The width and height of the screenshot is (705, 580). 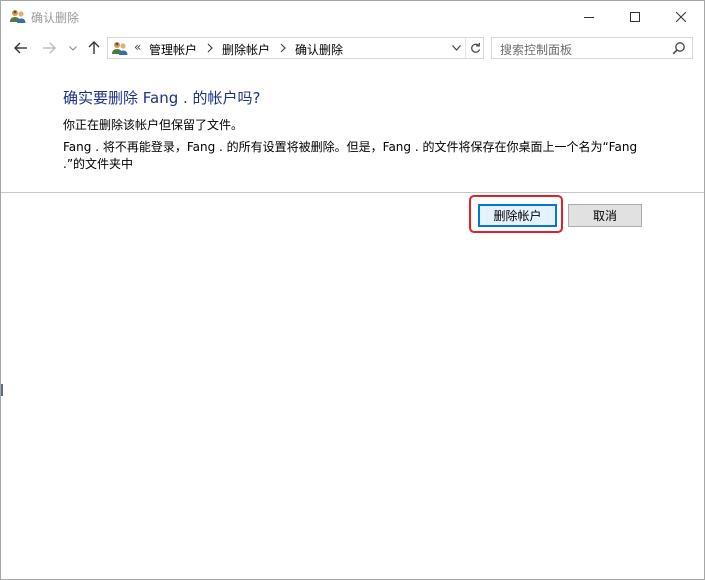 I want to click on refresh-button, so click(x=474, y=48).